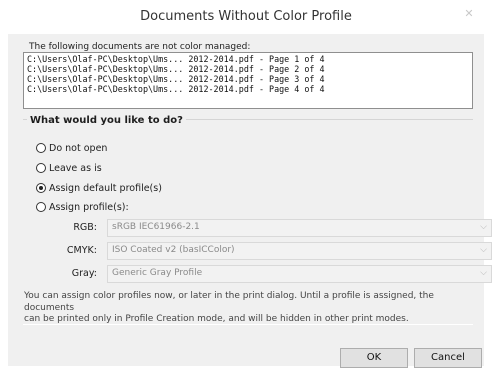 This screenshot has width=492, height=374. What do you see at coordinates (106, 120) in the screenshot?
I see `action-group-heading: What would you like to do?` at bounding box center [106, 120].